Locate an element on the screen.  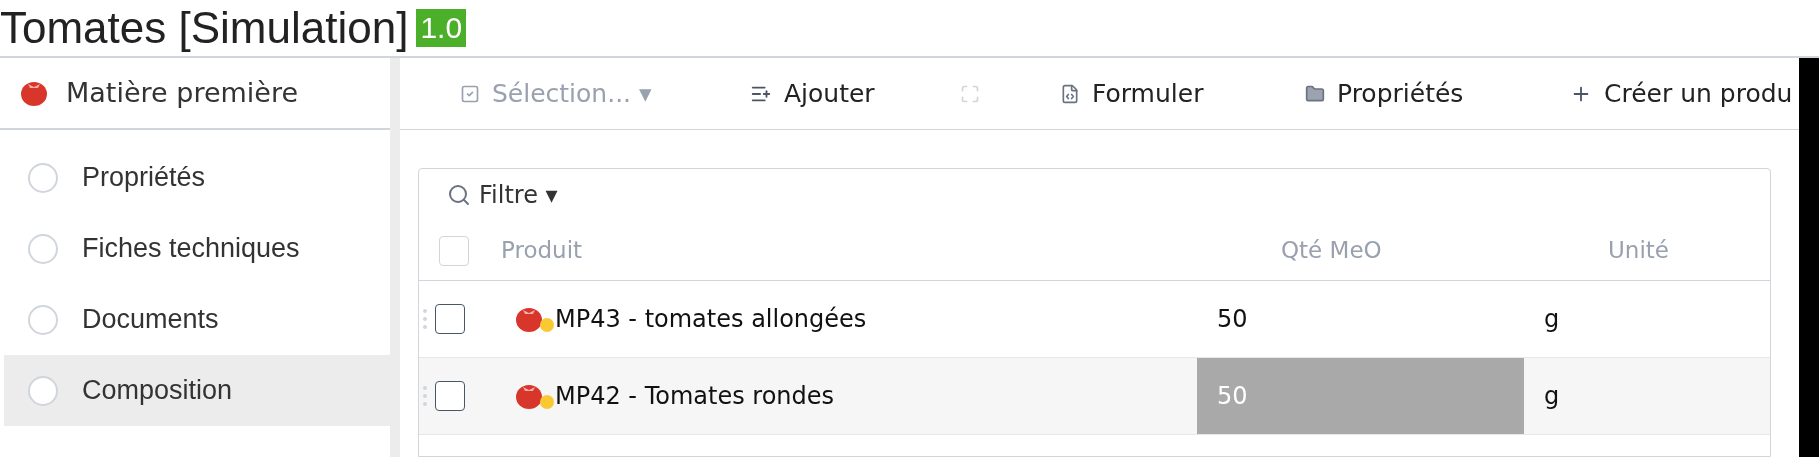
version-badge: 1.0 is located at coordinates (441, 28).